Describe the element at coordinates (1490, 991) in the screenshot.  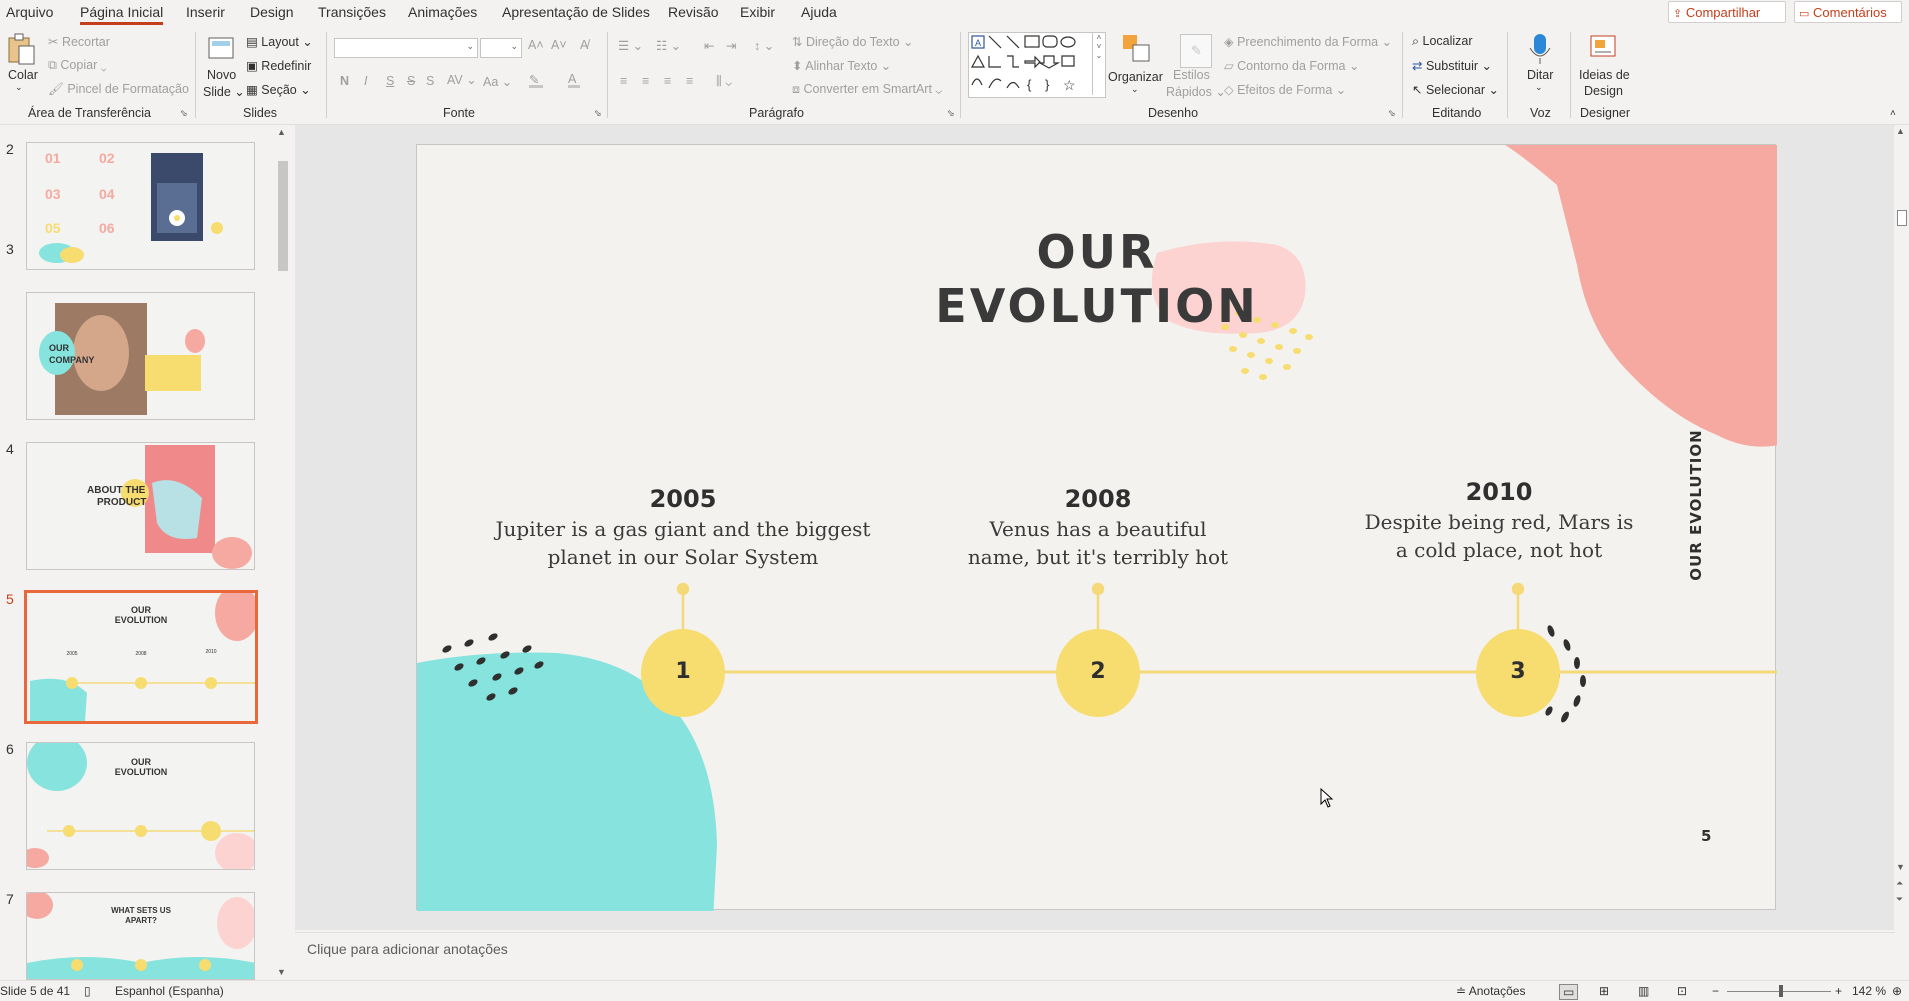
I see `notes-toggle-button: ≐ Anotações` at that location.